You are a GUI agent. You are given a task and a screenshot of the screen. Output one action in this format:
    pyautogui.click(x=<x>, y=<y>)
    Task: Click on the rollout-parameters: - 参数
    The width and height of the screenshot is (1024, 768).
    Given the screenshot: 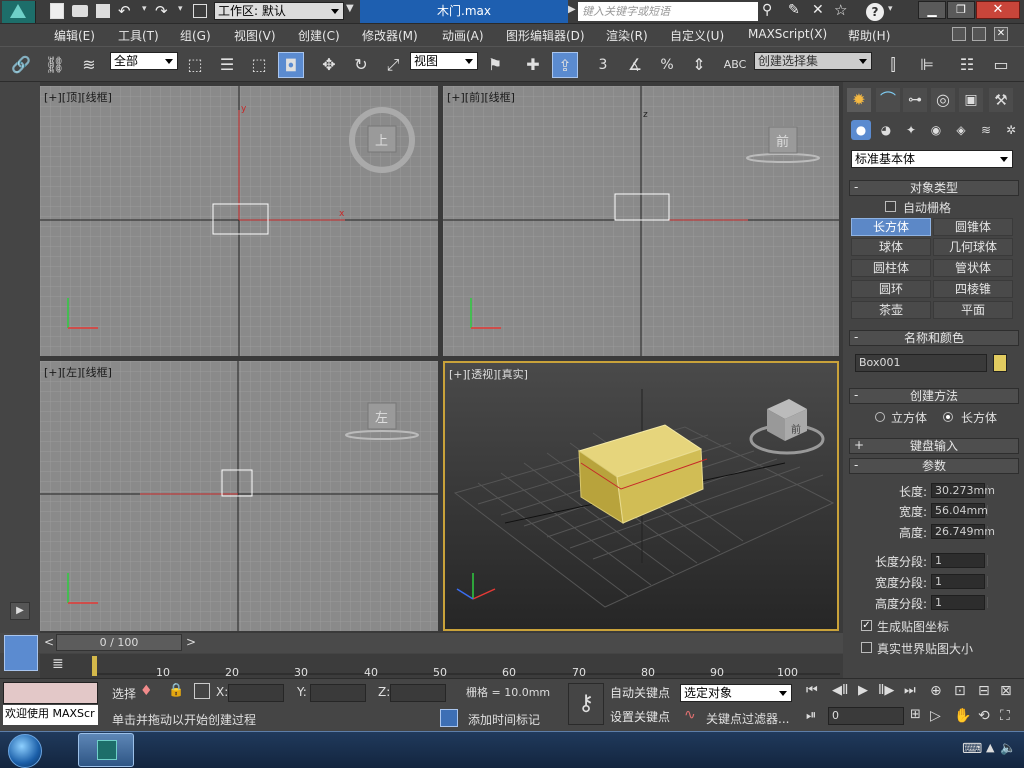 What is the action you would take?
    pyautogui.click(x=934, y=466)
    